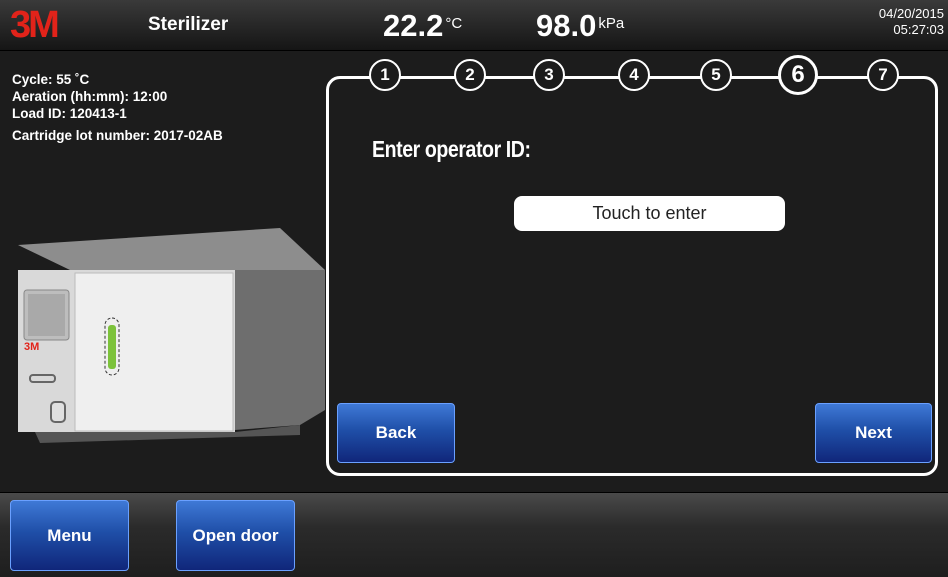 The height and width of the screenshot is (577, 948). What do you see at coordinates (454, 23) in the screenshot?
I see `temperature-unit: °C` at bounding box center [454, 23].